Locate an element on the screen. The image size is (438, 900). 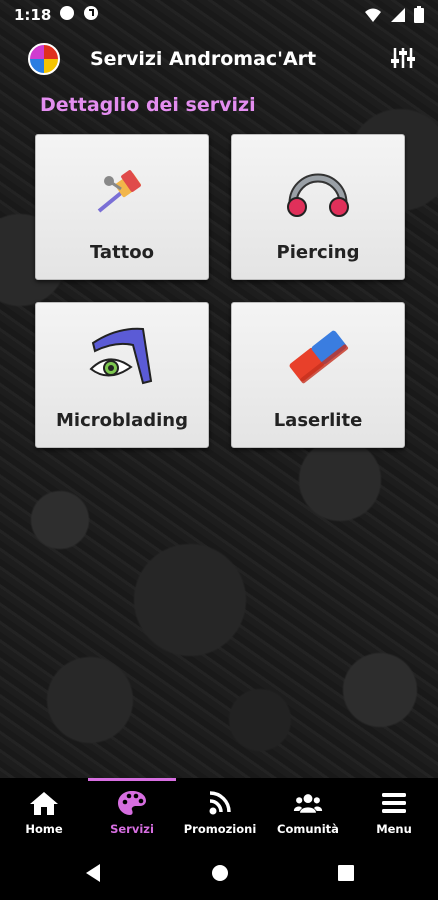
sliders-icon is located at coordinates (403, 58).